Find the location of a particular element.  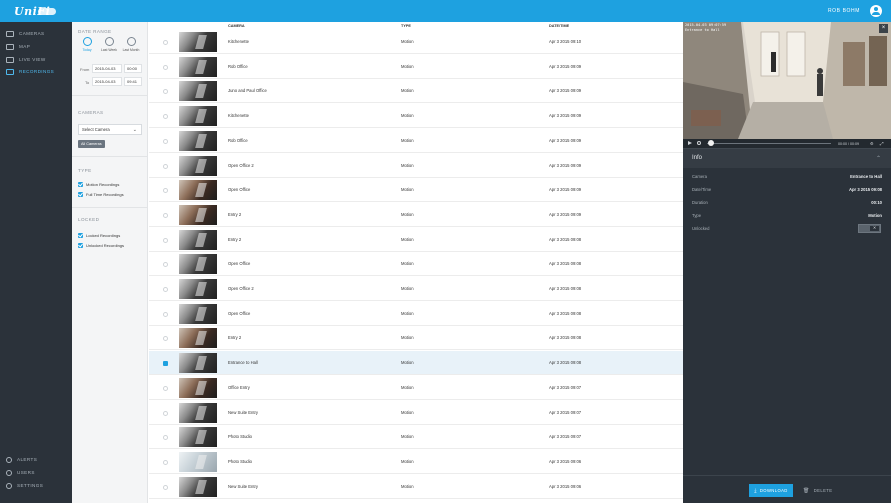

close-icon: × is located at coordinates (883, 28).